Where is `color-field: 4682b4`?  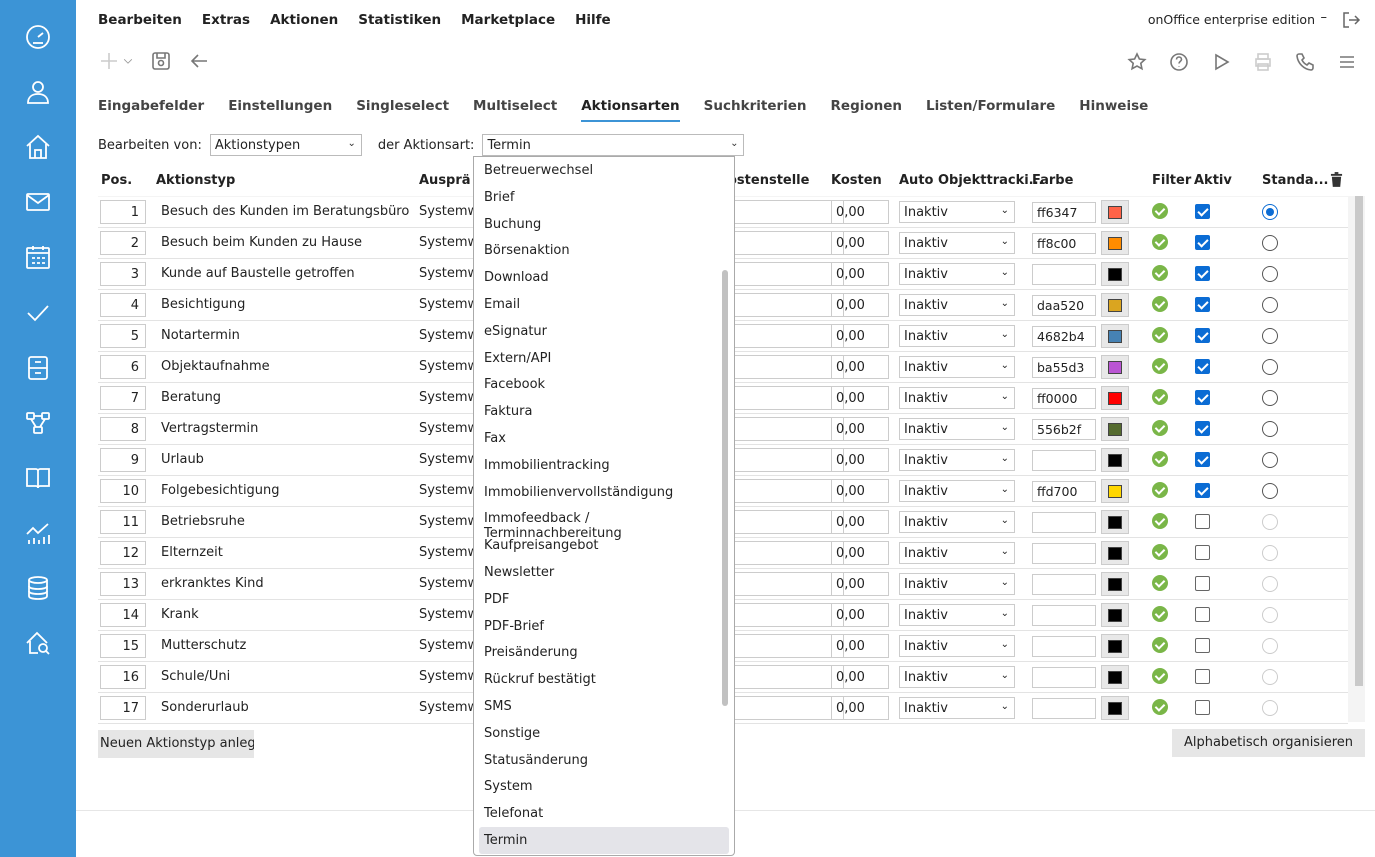
color-field: 4682b4 is located at coordinates (1064, 336).